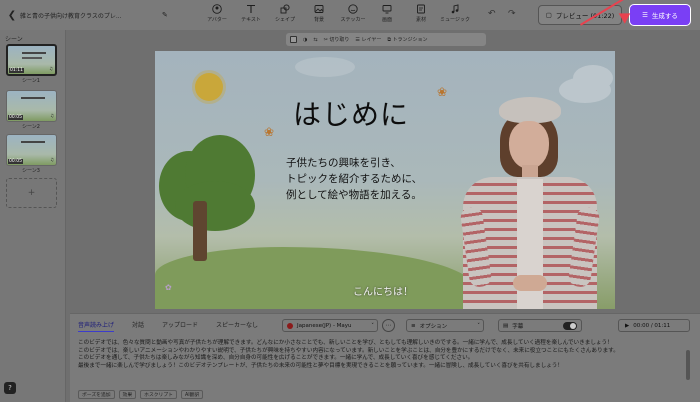 The image size is (700, 402). Describe the element at coordinates (31, 171) in the screenshot. I see `scene-label-3: シーン3` at that location.